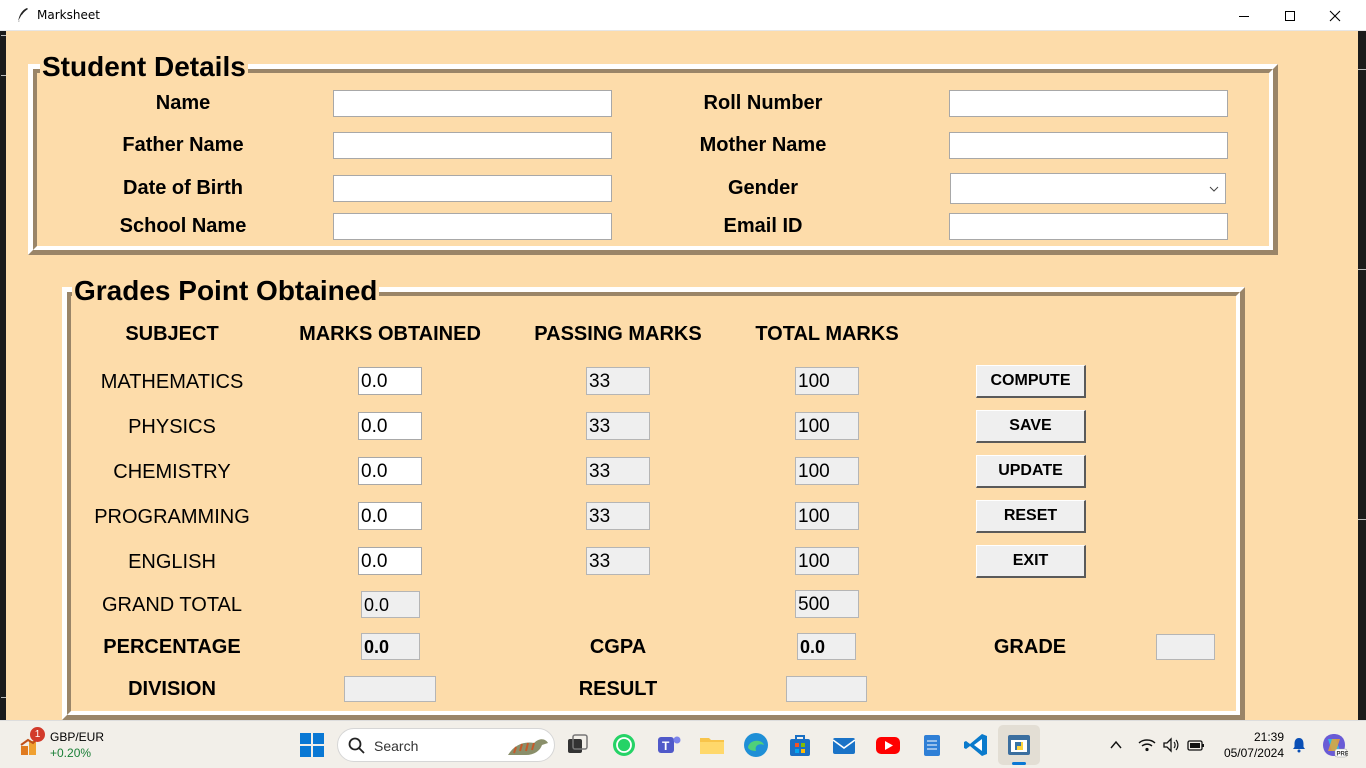 The image size is (1366, 768). I want to click on mother-name-label: Mother Name, so click(763, 145).